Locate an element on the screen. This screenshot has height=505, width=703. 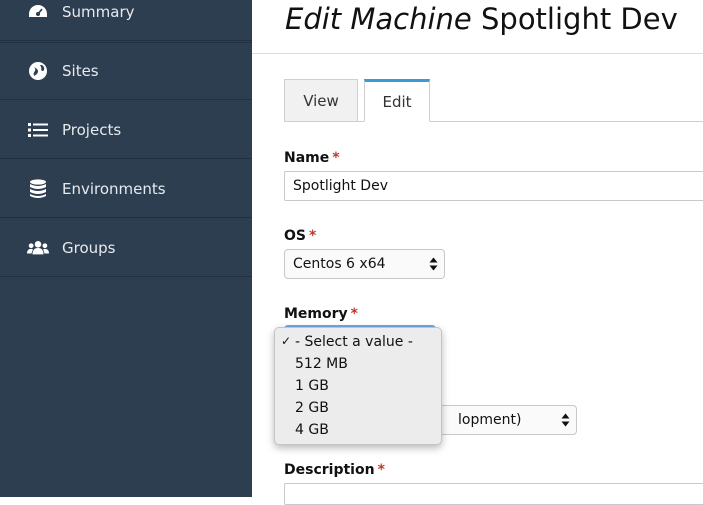
description-label: Description * is located at coordinates (334, 470).